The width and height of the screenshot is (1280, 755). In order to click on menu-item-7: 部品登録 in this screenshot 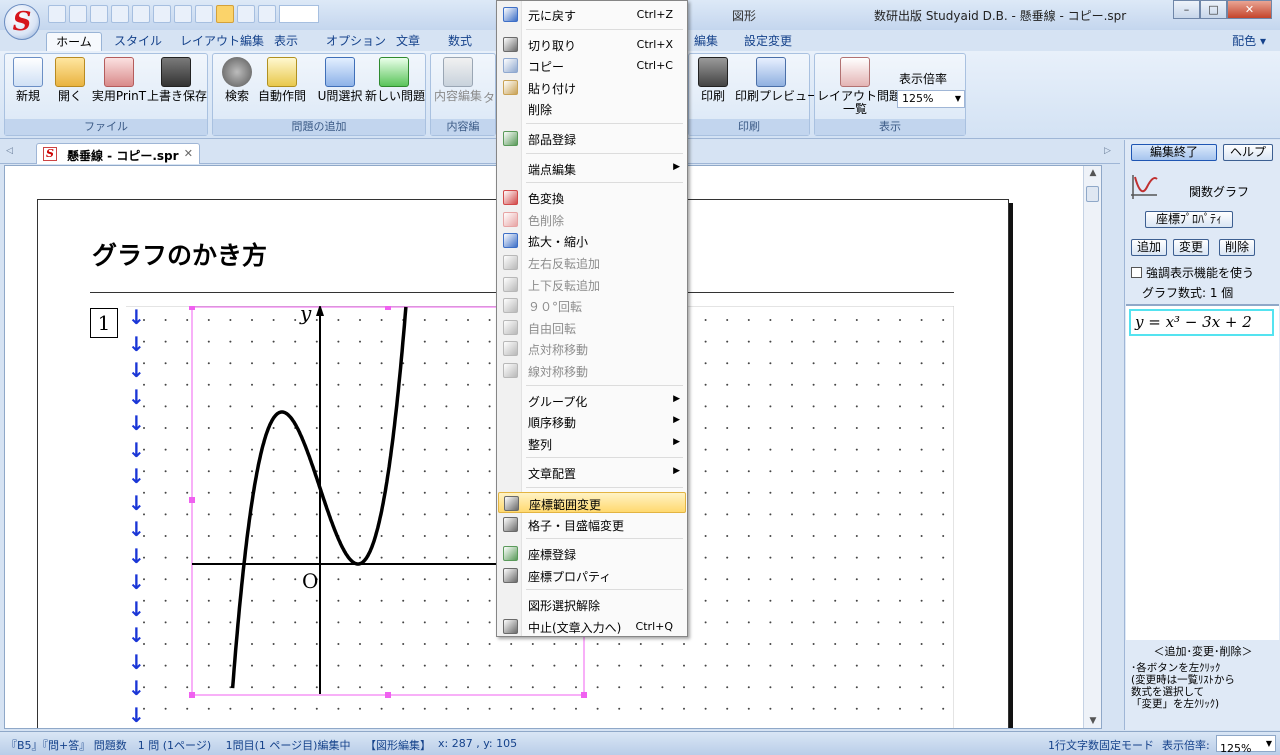, I will do `click(592, 138)`.